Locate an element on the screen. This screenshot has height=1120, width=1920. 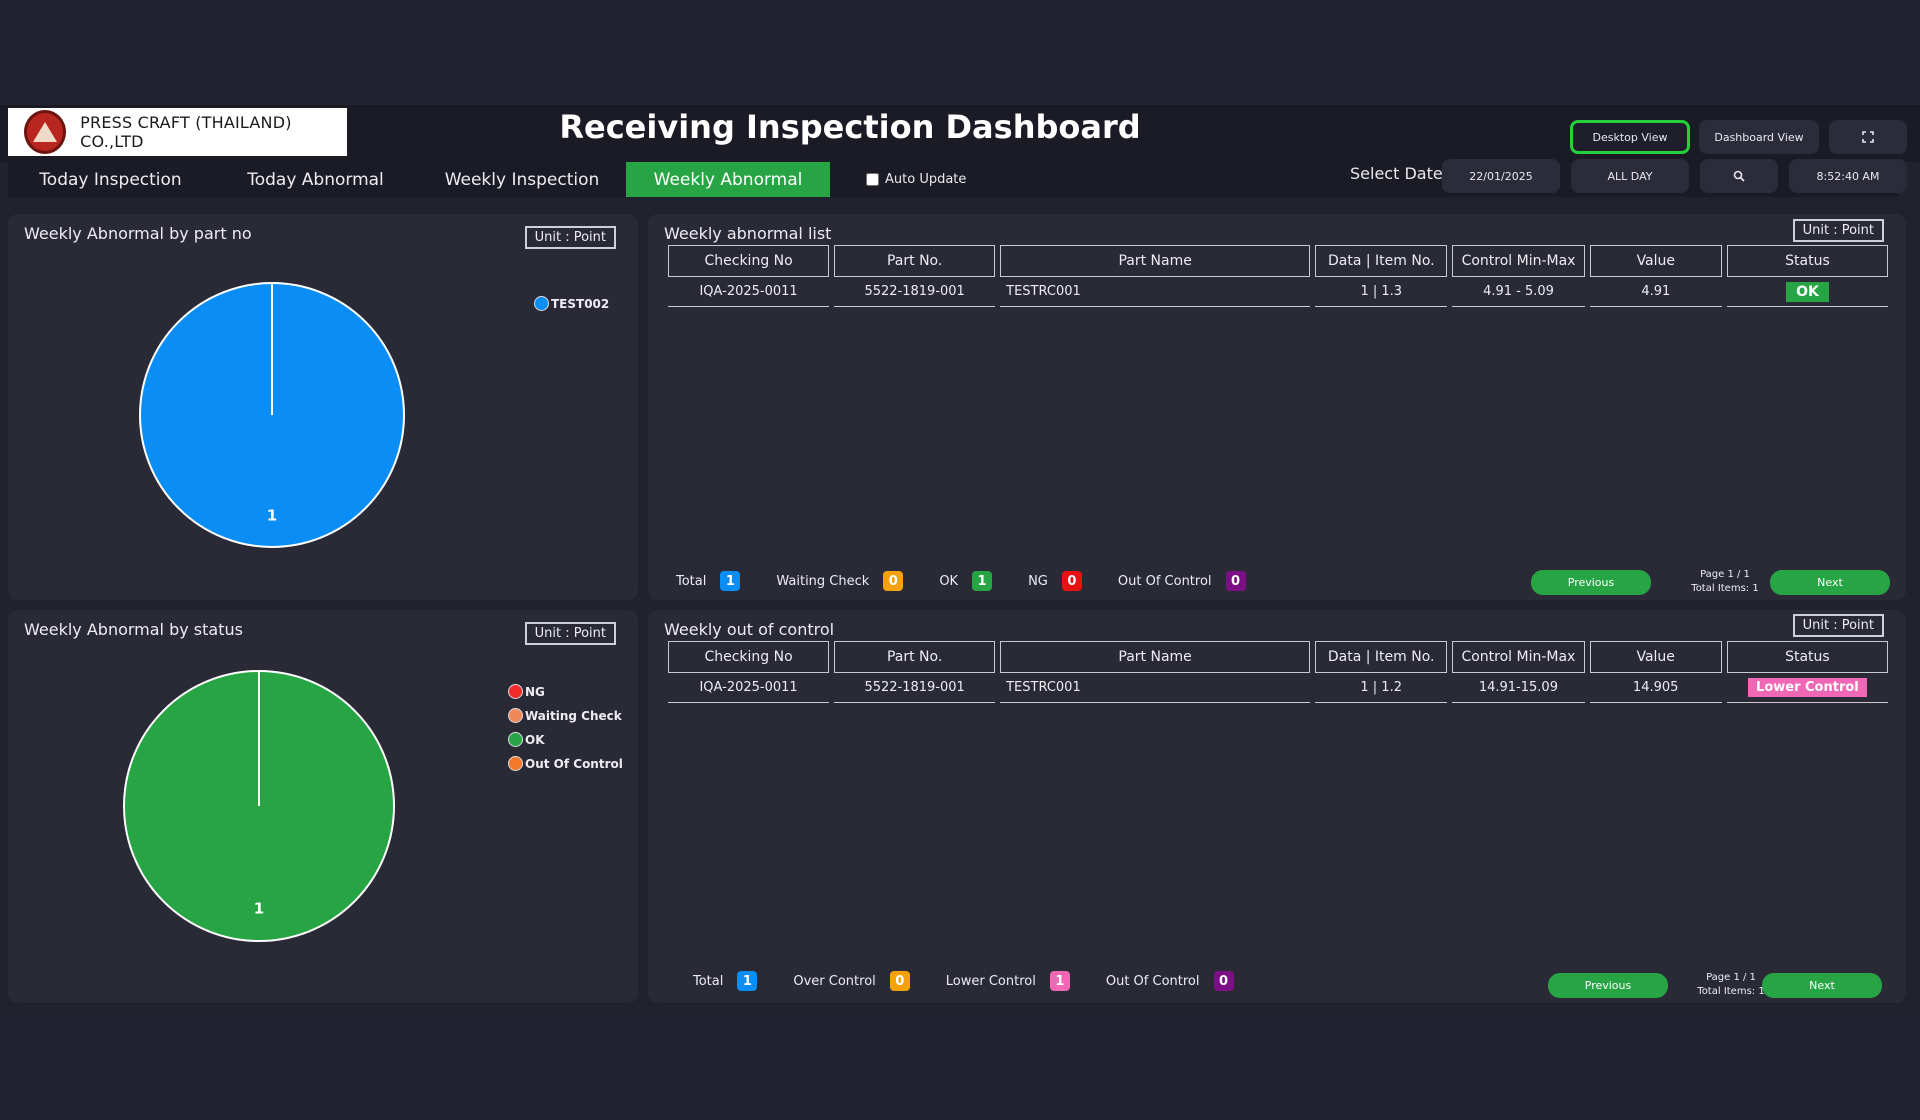
bottom-band is located at coordinates (960, 1067).